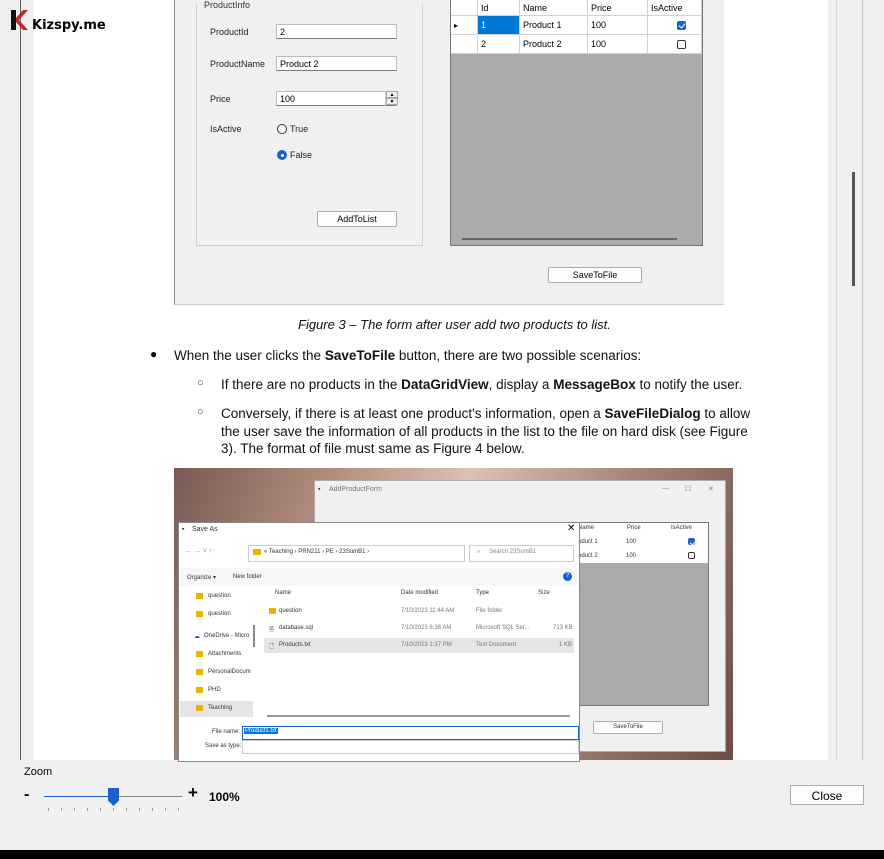  Describe the element at coordinates (295, 645) in the screenshot. I see `file-name: Products.txt` at that location.